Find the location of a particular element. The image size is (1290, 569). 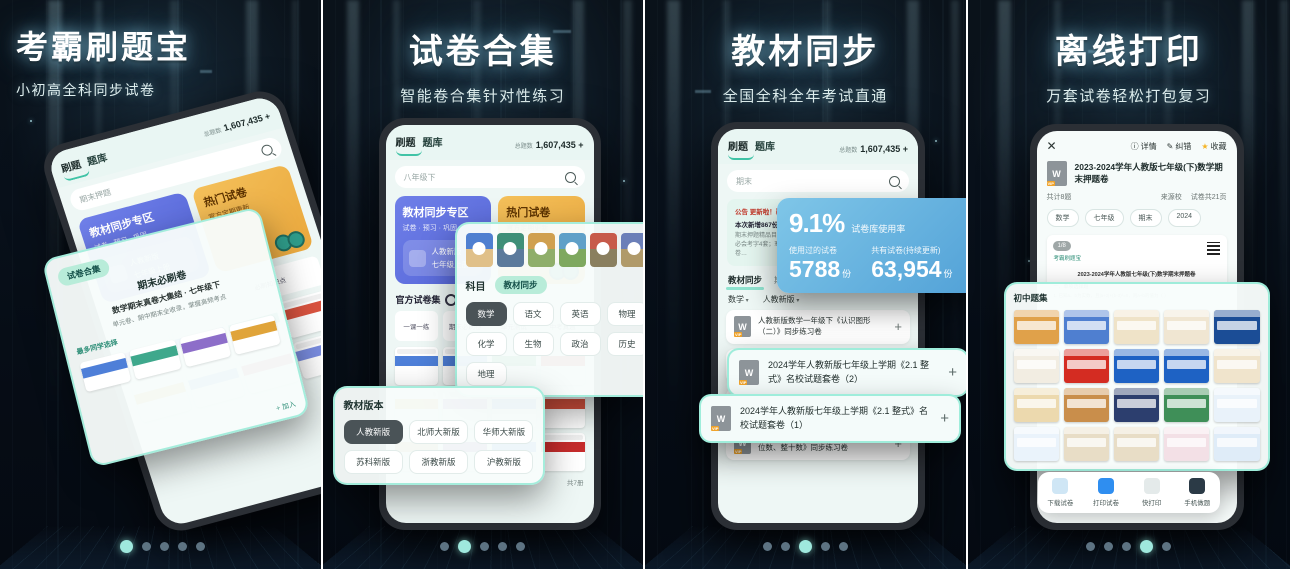

search-input-3: 期末 is located at coordinates (818, 181).